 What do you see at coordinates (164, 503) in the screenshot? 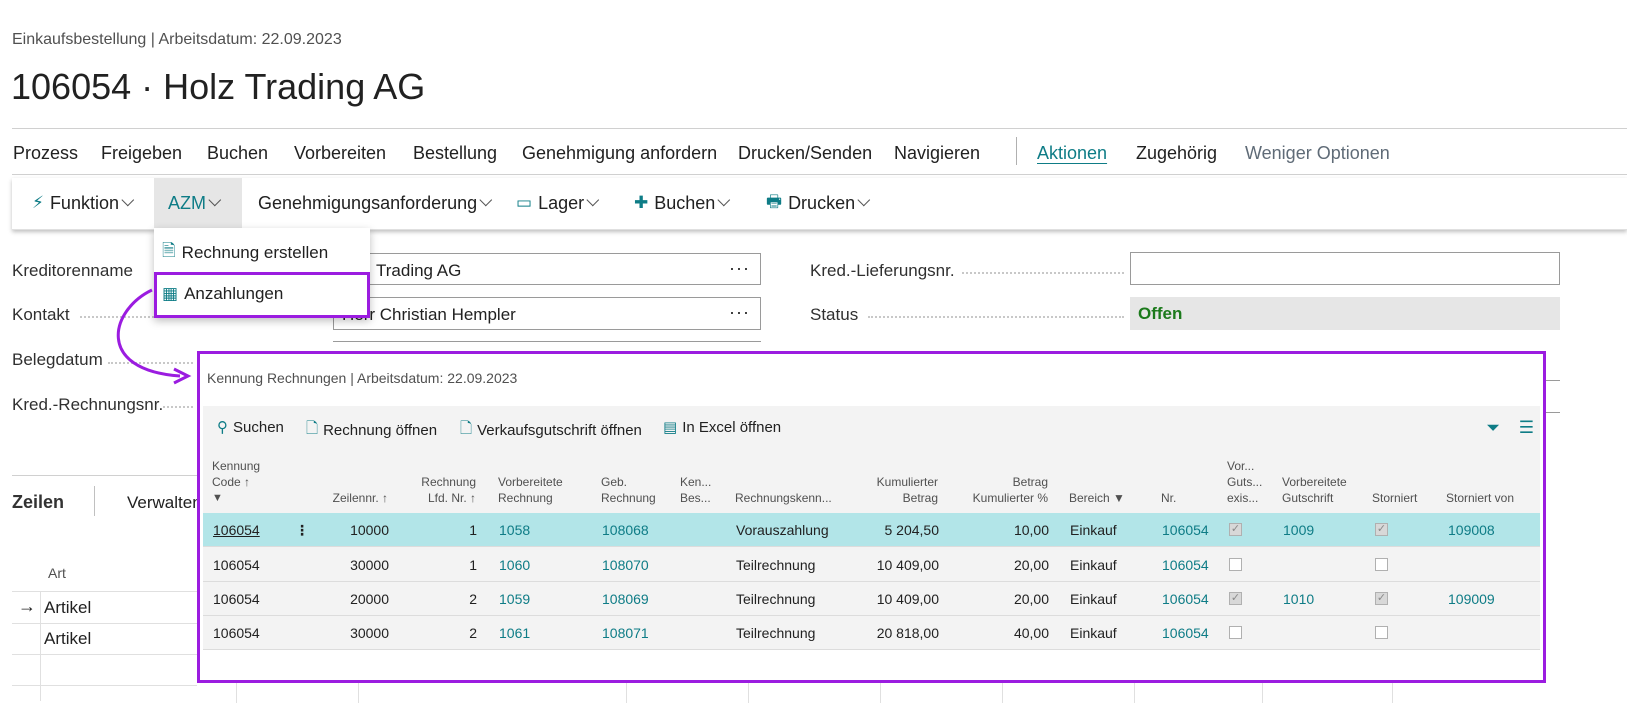
I see `lines-verwalten-tab: Verwalten` at bounding box center [164, 503].